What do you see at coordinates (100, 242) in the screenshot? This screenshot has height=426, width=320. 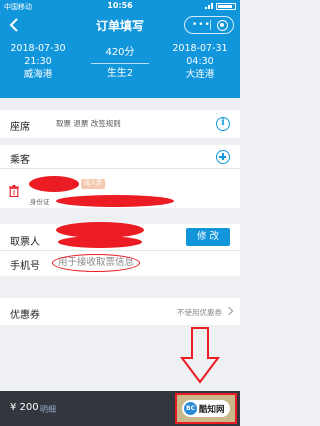 I see `pickup-id-redaction` at bounding box center [100, 242].